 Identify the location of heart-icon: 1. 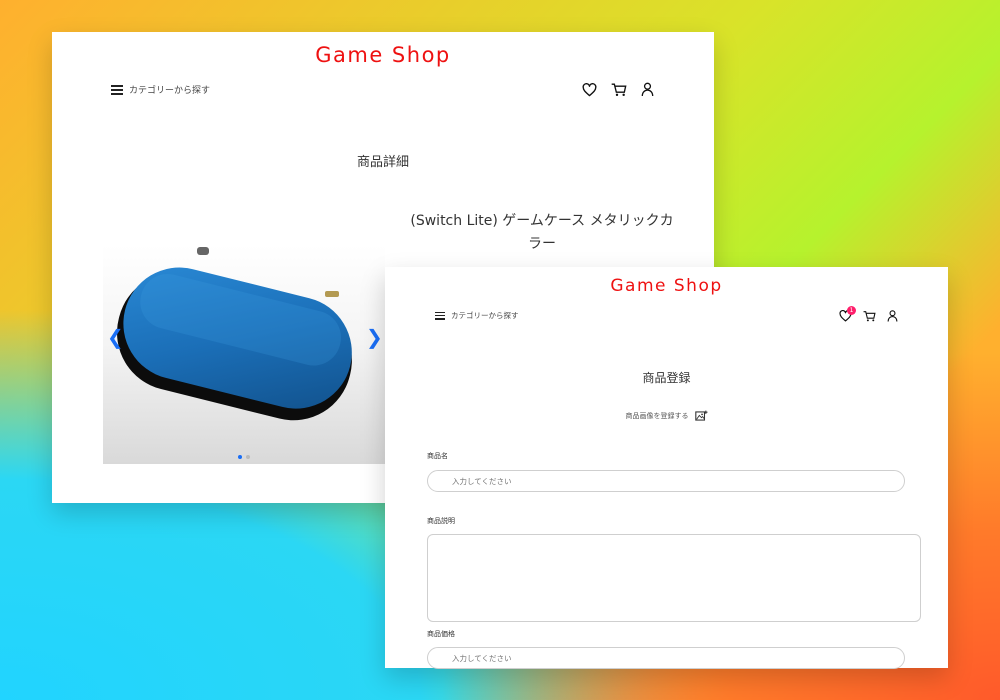
(847, 314).